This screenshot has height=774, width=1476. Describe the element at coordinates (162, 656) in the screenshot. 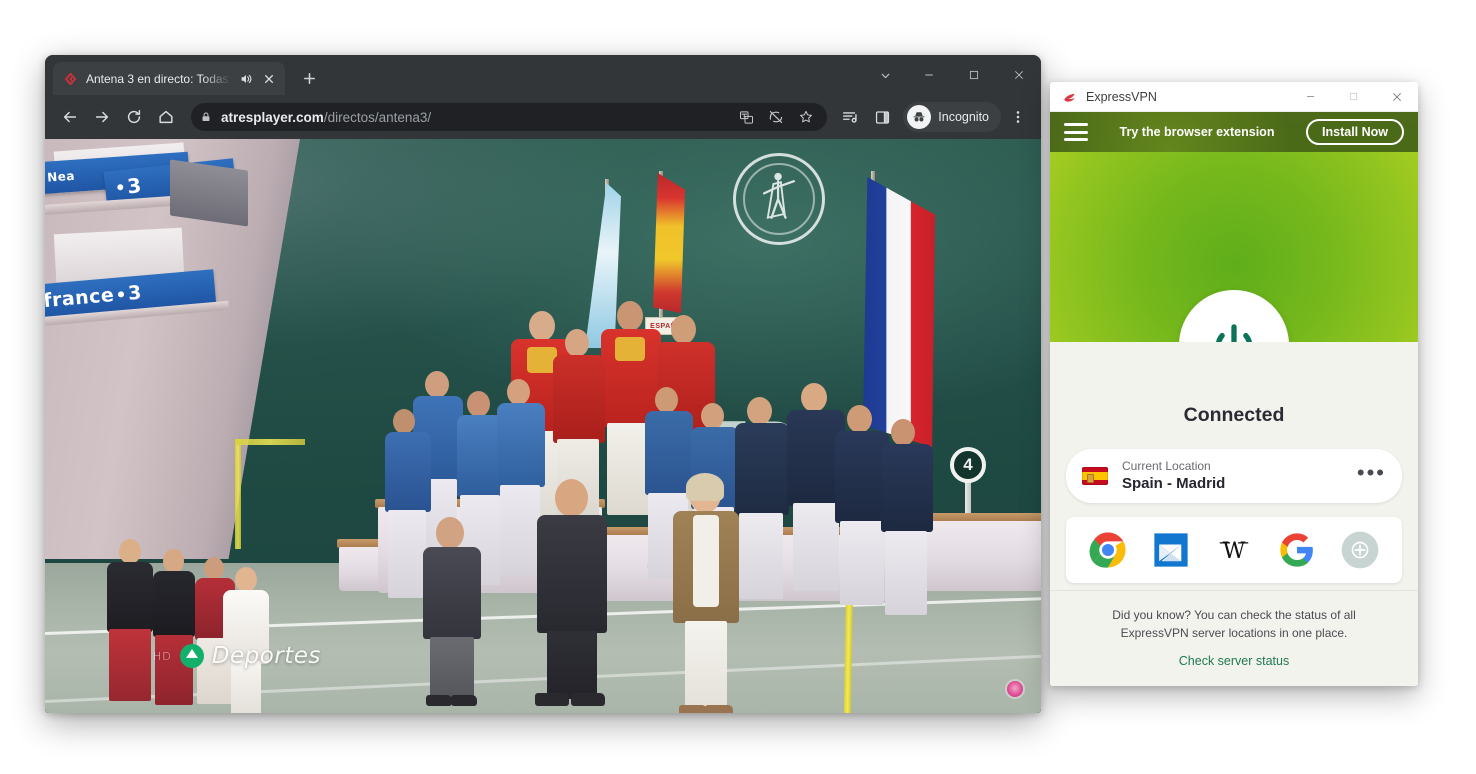

I see `hd-label: HD` at that location.